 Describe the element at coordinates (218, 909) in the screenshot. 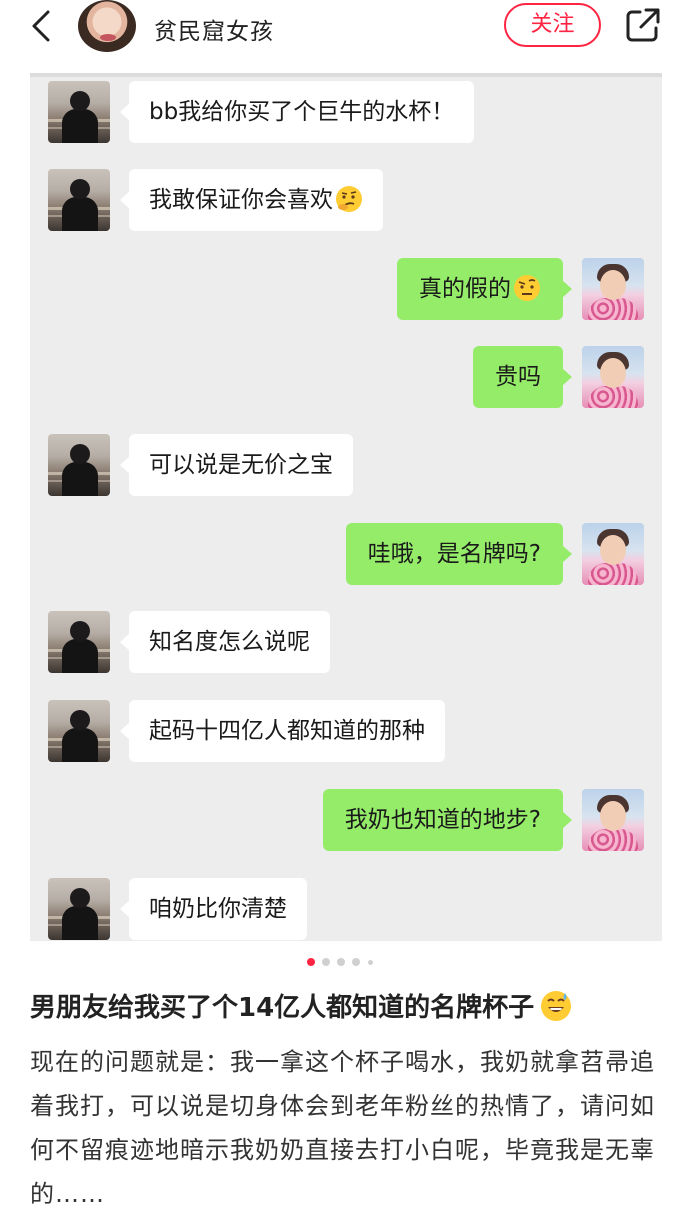

I see `chat-bubble-text: 咱奶比你清楚` at that location.